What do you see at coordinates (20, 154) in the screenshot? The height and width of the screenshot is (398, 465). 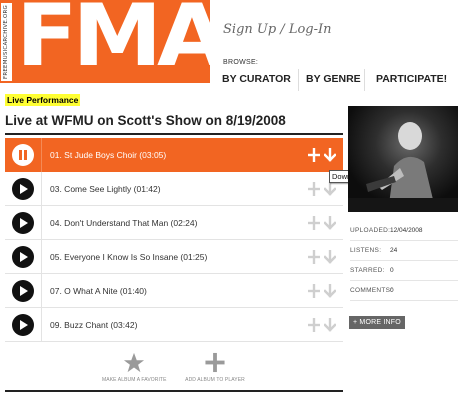 I see `pause-icon` at bounding box center [20, 154].